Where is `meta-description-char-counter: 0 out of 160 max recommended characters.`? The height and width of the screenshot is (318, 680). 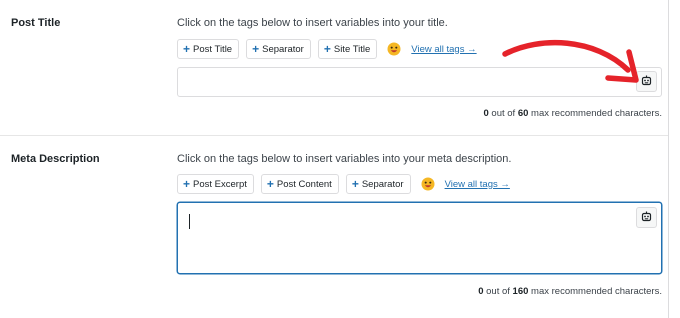
meta-description-char-counter: 0 out of 160 max recommended characters. is located at coordinates (570, 291).